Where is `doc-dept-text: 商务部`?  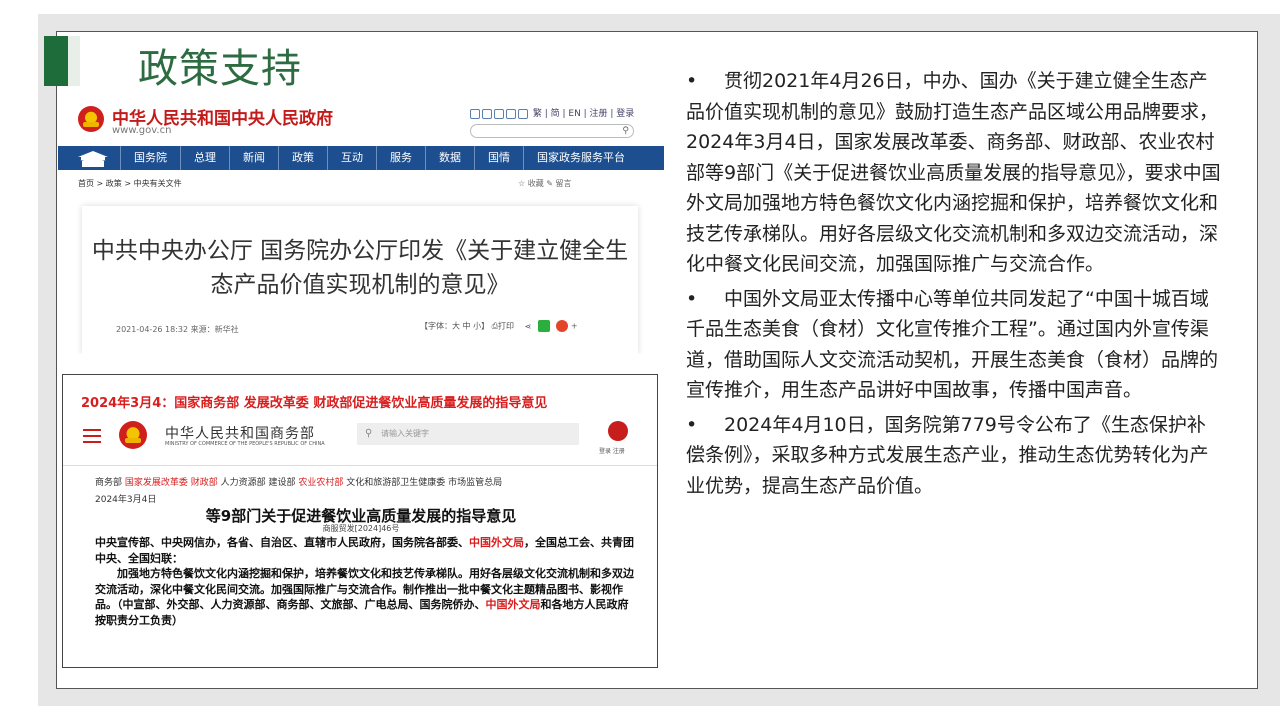 doc-dept-text: 商务部 is located at coordinates (110, 483).